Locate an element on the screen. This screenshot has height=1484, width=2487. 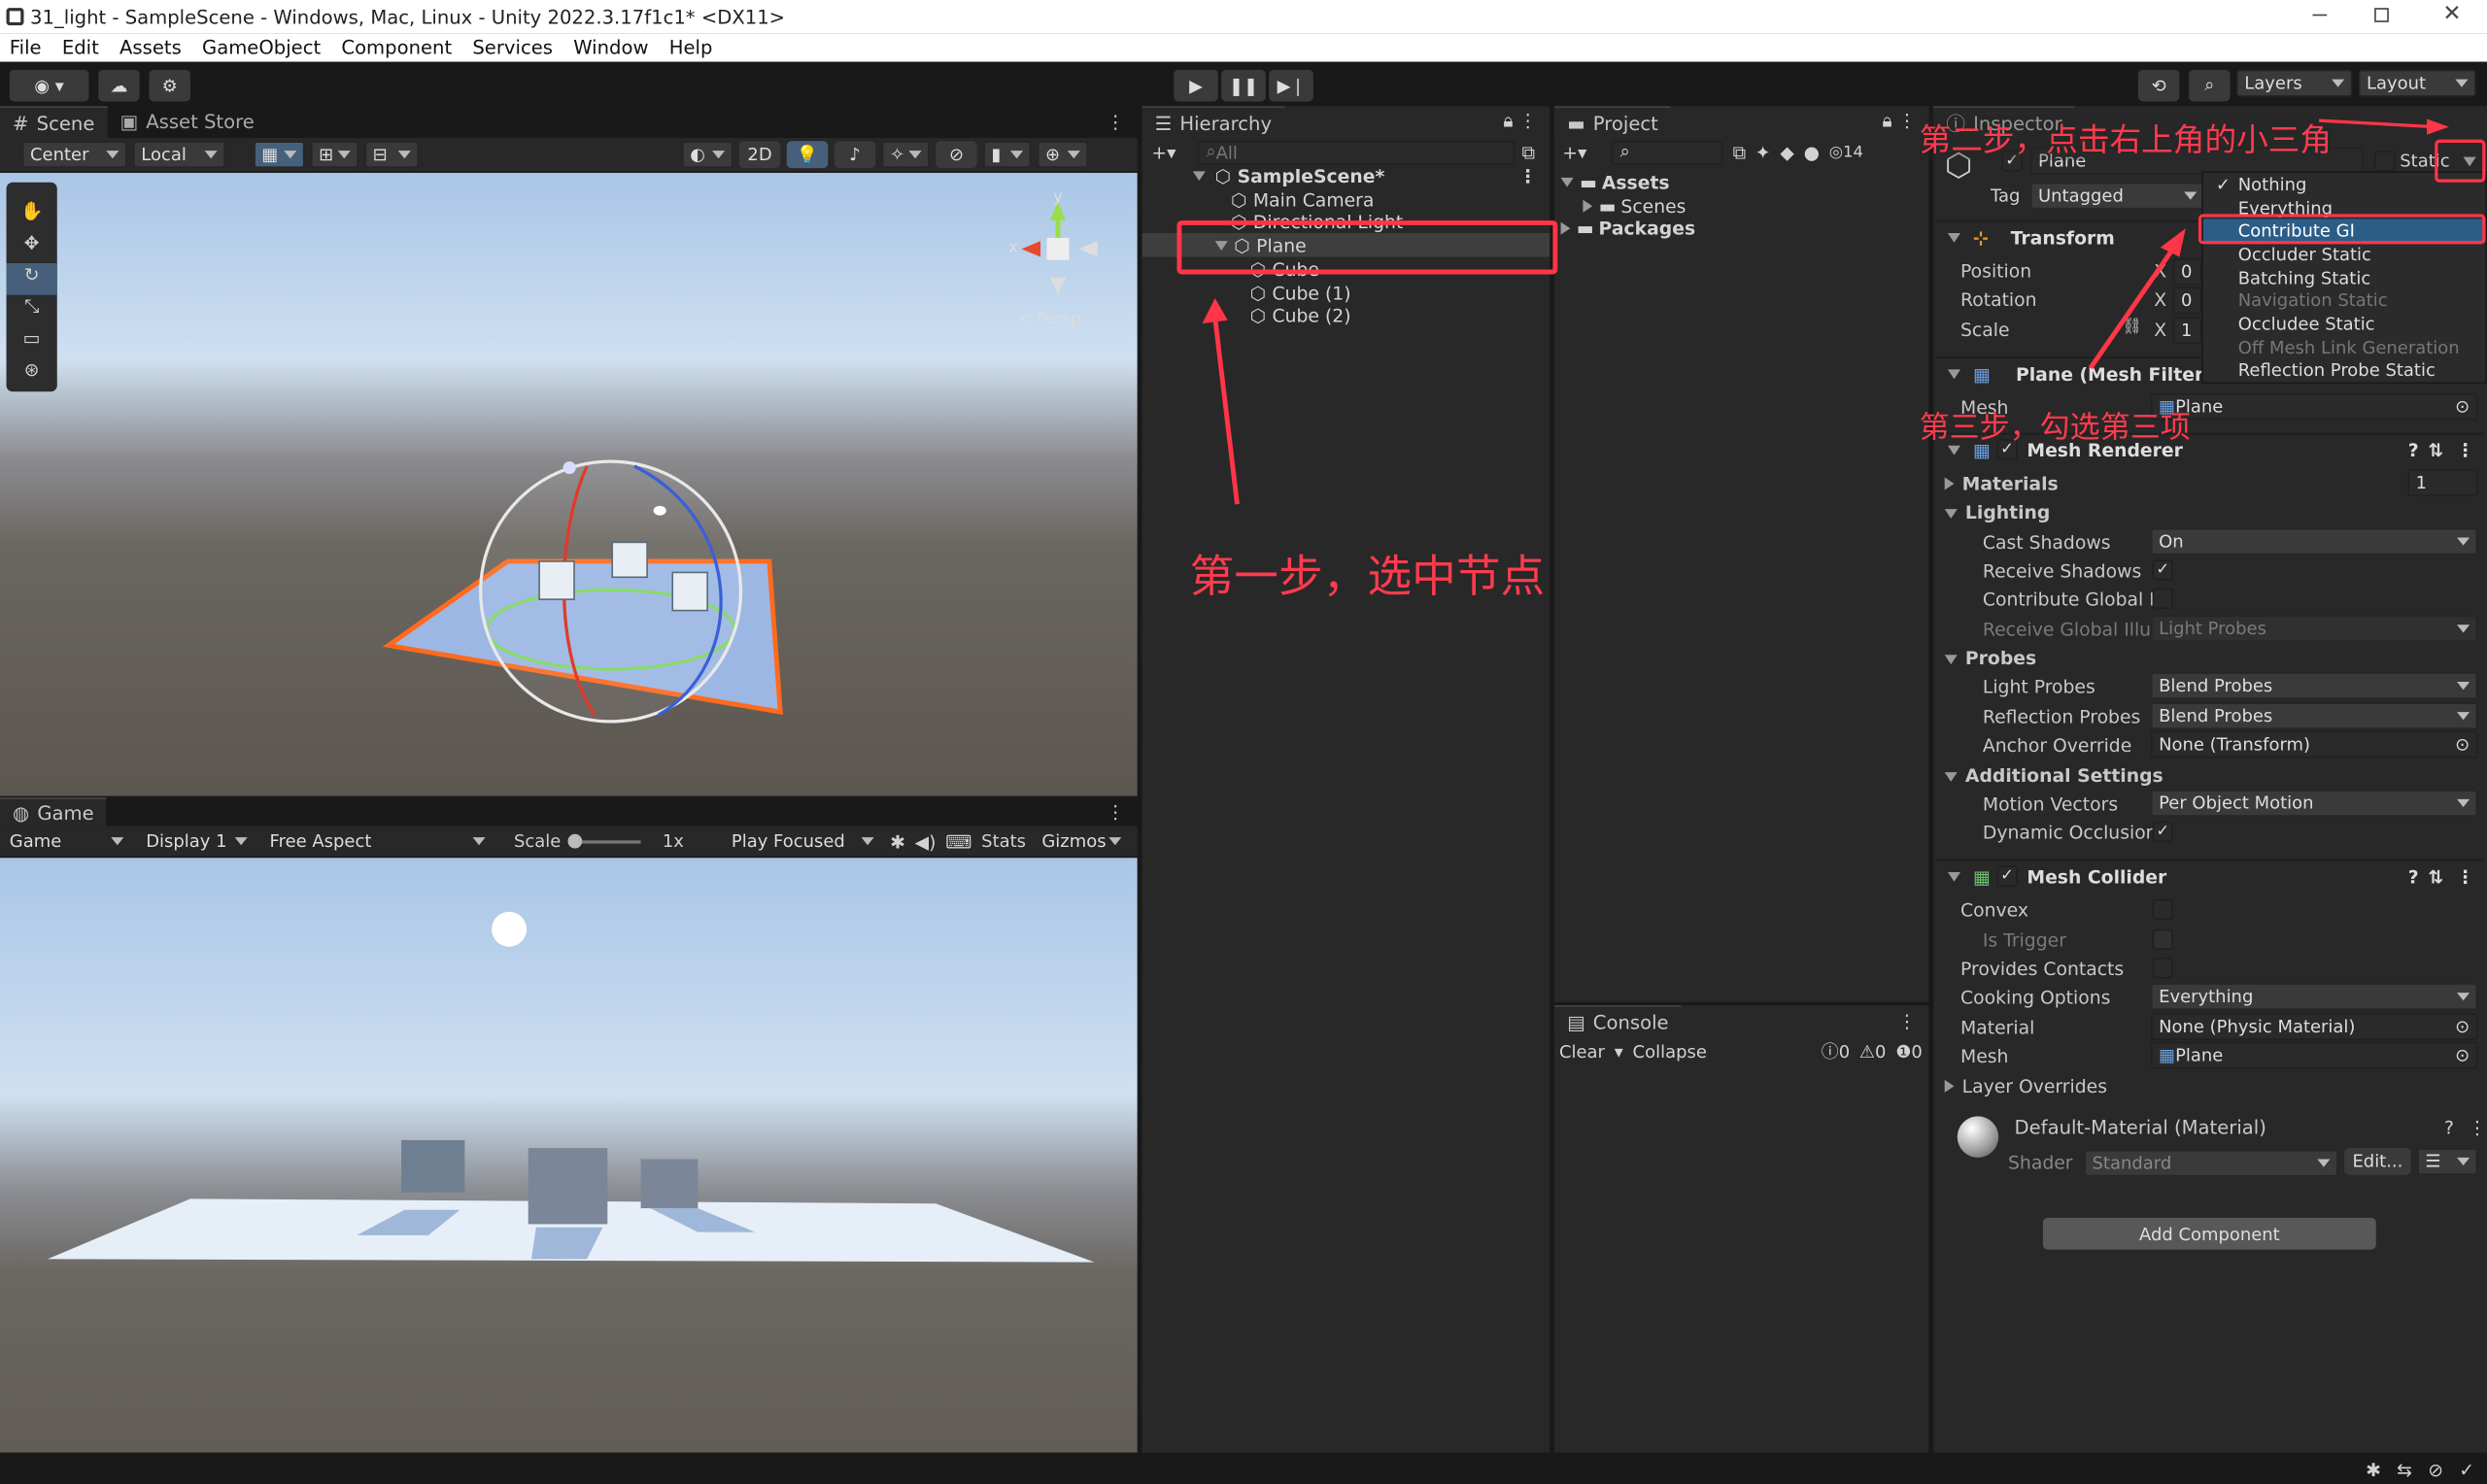
hand-tool-icon: ✋ is located at coordinates (32, 216).